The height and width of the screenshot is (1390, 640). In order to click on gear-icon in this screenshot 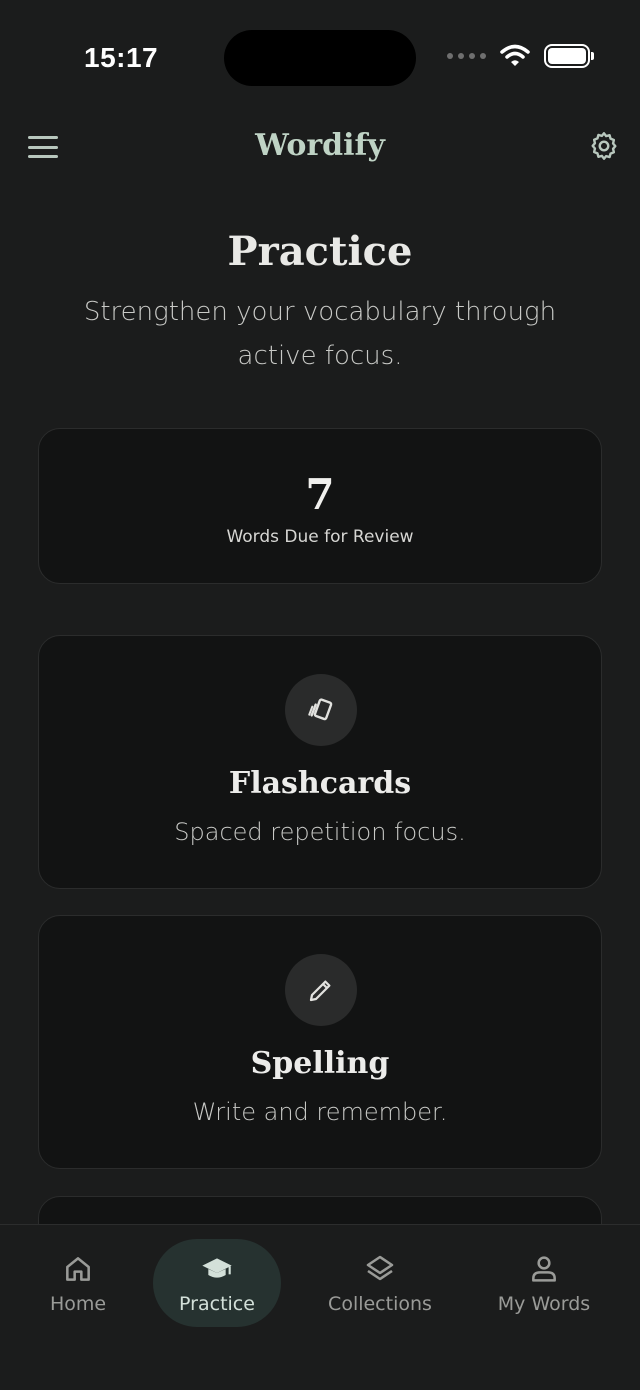, I will do `click(604, 146)`.